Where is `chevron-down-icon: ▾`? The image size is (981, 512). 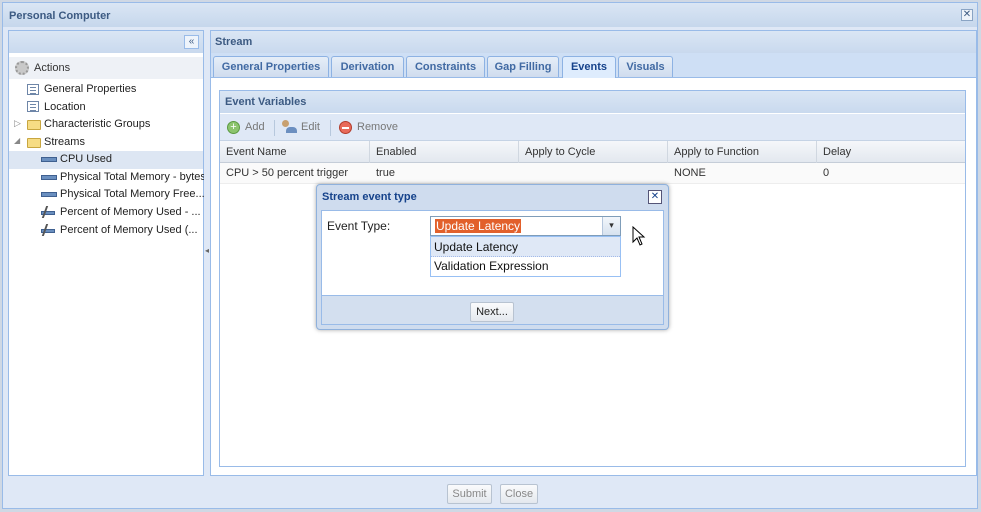 chevron-down-icon: ▾ is located at coordinates (611, 226).